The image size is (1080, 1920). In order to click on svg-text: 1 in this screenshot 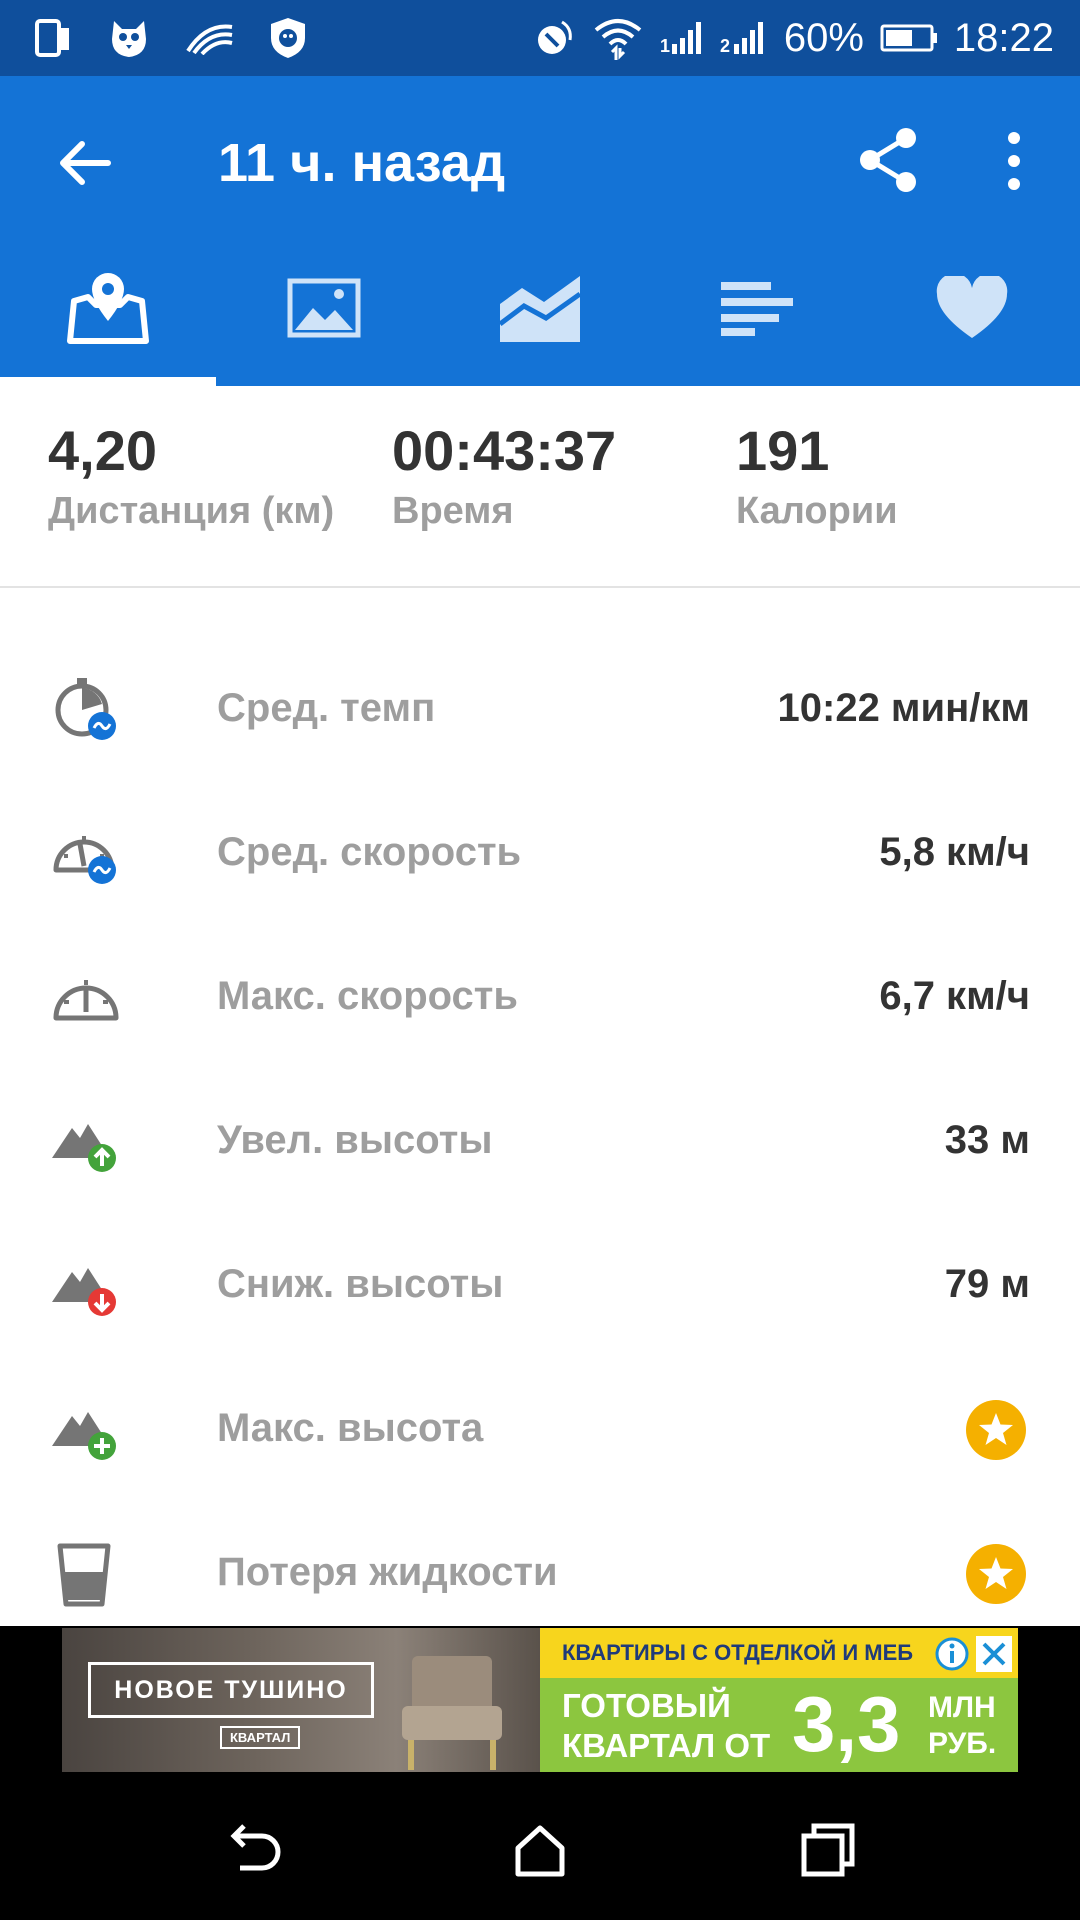, I will do `click(665, 46)`.